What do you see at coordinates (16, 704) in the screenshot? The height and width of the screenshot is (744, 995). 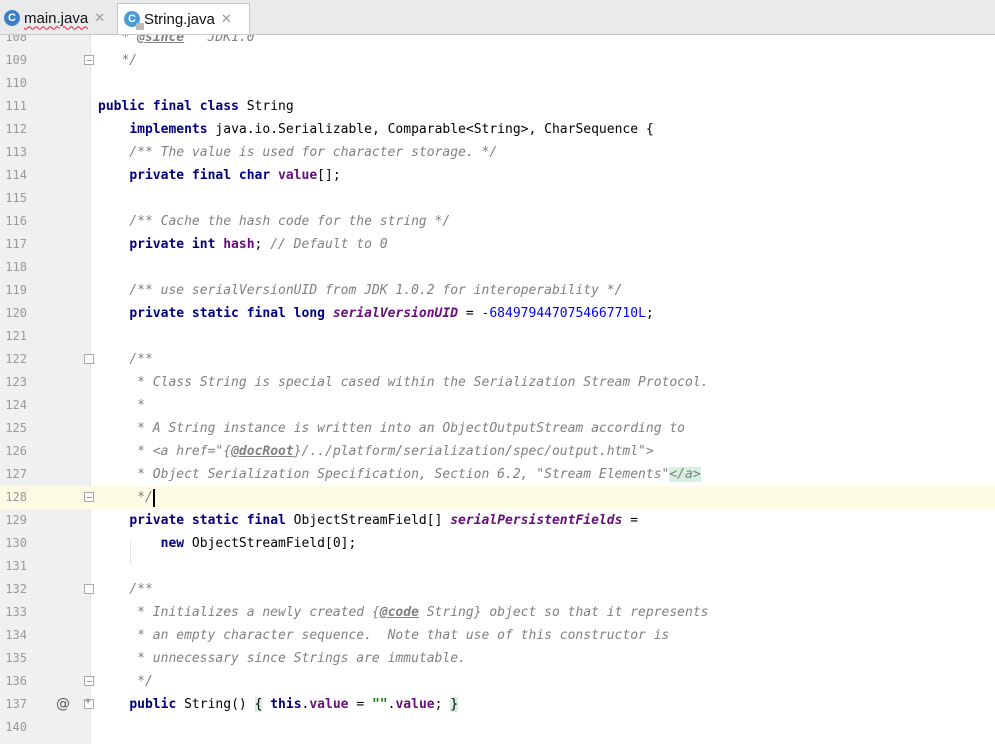 I see `line-number: 137` at bounding box center [16, 704].